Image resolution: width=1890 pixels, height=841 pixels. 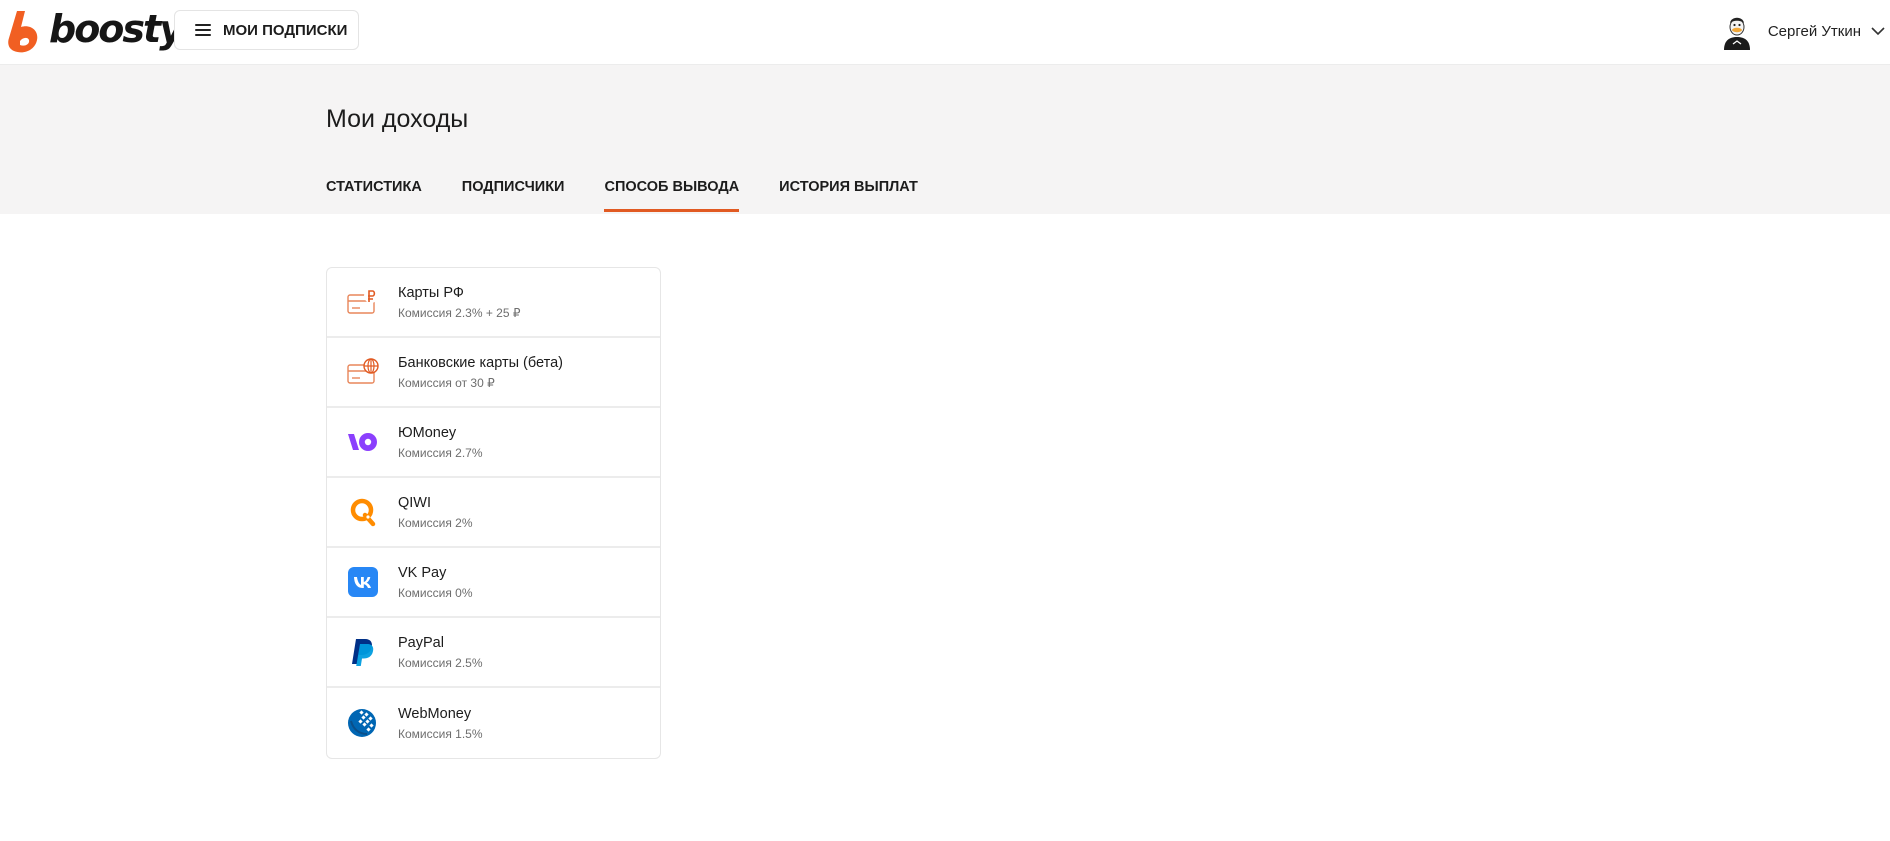 I want to click on user-menu: Сергей Уткин, so click(x=1802, y=31).